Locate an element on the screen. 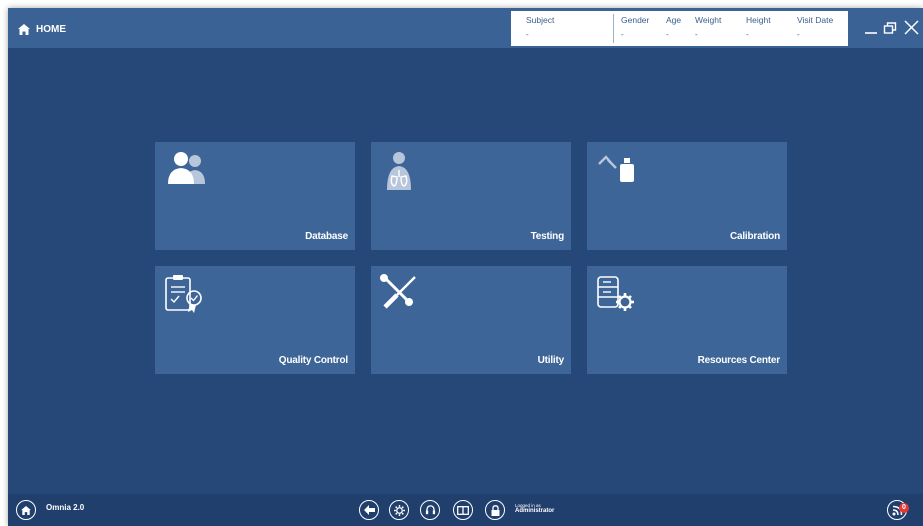 The image size is (923, 526). gear-icon is located at coordinates (399, 510).